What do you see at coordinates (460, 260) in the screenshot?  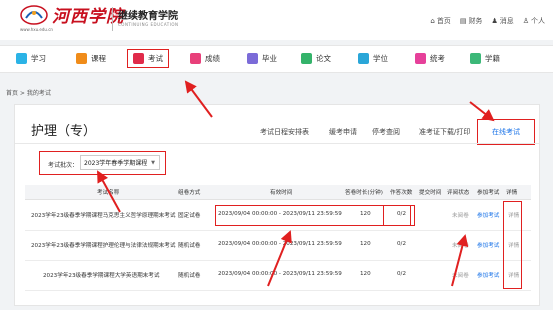 I see `arrow-to-join-exam` at bounding box center [460, 260].